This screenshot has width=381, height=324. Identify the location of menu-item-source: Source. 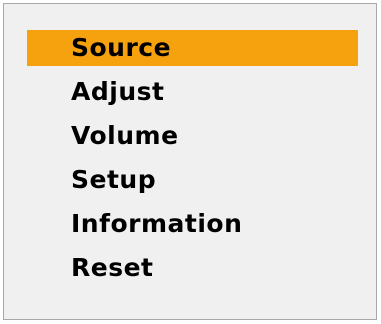
(192, 48).